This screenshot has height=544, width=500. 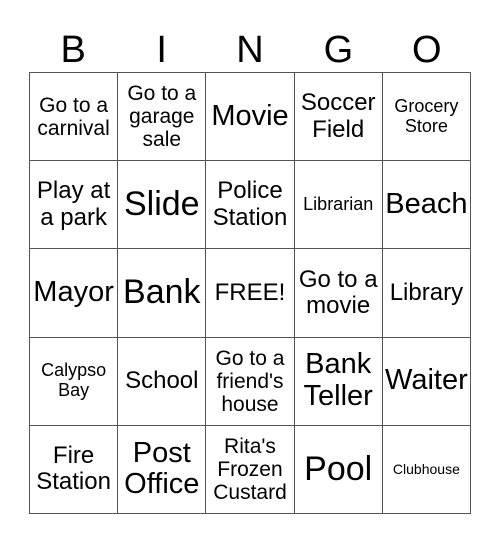 I want to click on bingo-cell: Rita's Frozen Custard, so click(x=250, y=469).